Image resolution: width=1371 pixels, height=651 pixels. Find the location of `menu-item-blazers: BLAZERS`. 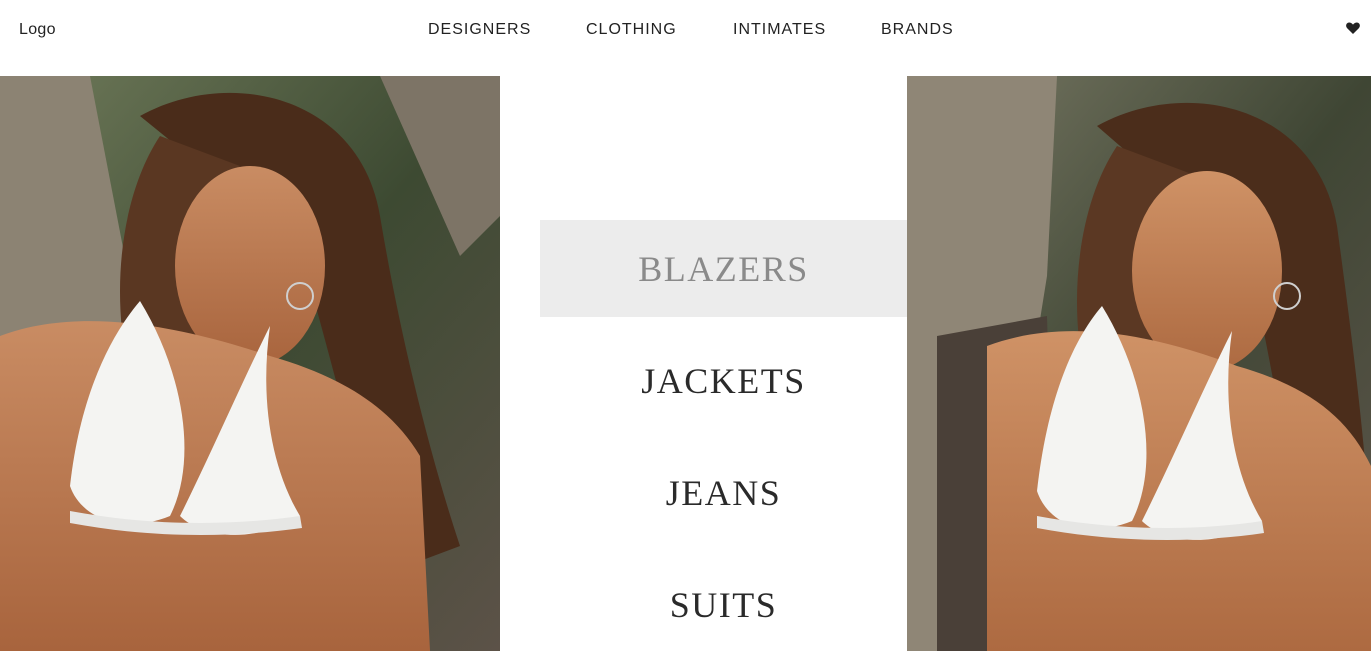

menu-item-blazers: BLAZERS is located at coordinates (723, 268).